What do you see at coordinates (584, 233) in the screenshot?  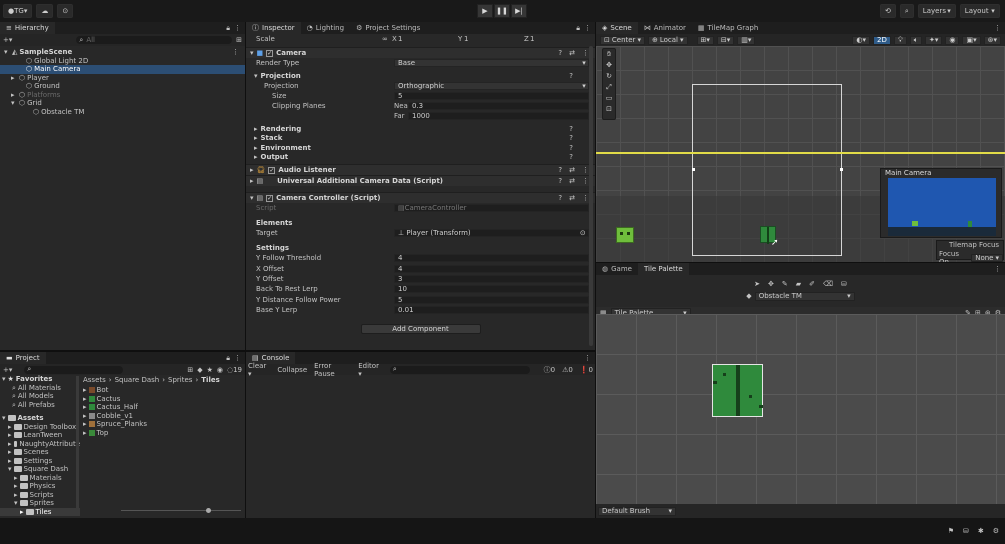 I see `object-picker-icon: ⊙` at bounding box center [584, 233].